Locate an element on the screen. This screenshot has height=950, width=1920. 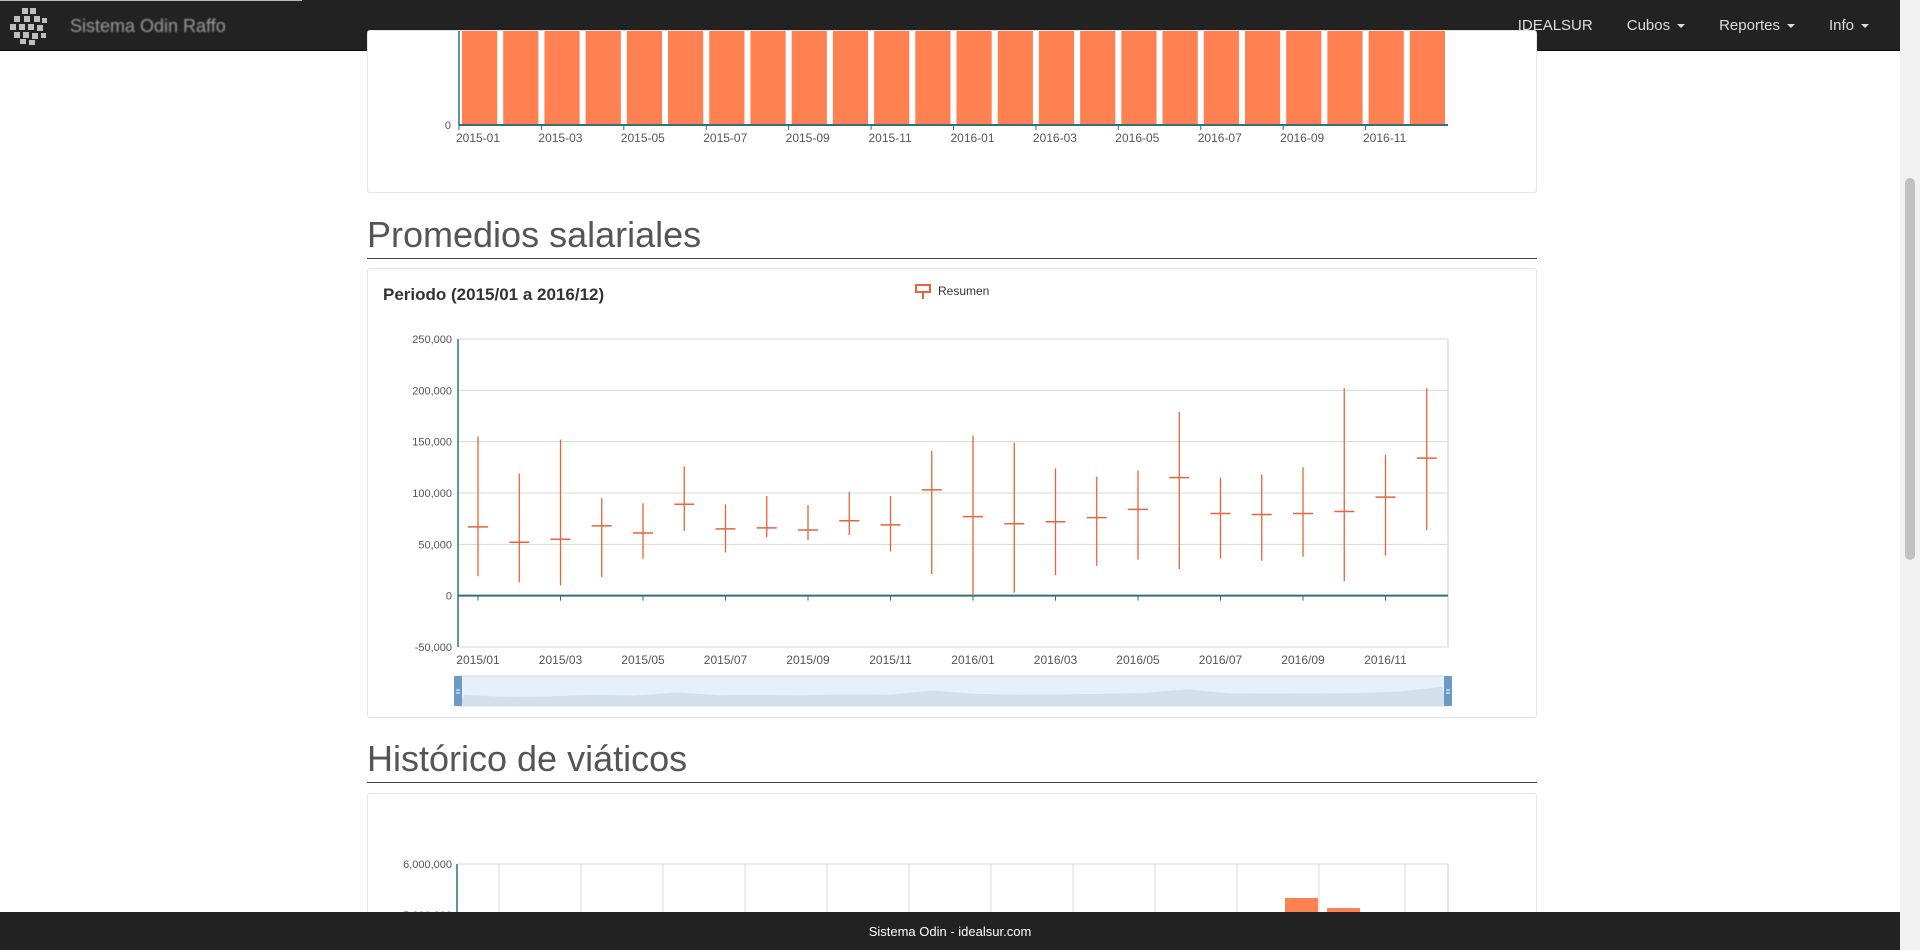
footer: Sistema Odin - idealsur.com is located at coordinates (950, 931).